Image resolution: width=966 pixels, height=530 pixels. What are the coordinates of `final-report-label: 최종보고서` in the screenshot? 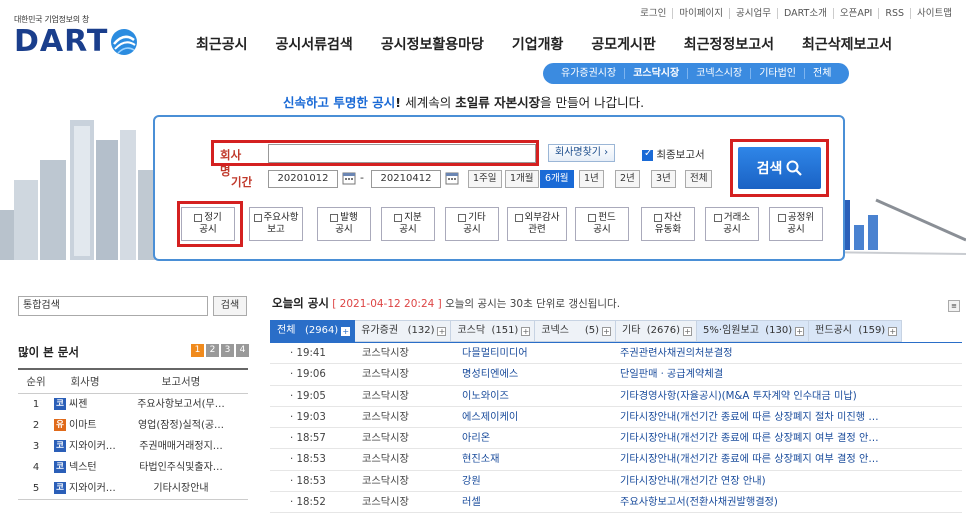 It's located at (680, 155).